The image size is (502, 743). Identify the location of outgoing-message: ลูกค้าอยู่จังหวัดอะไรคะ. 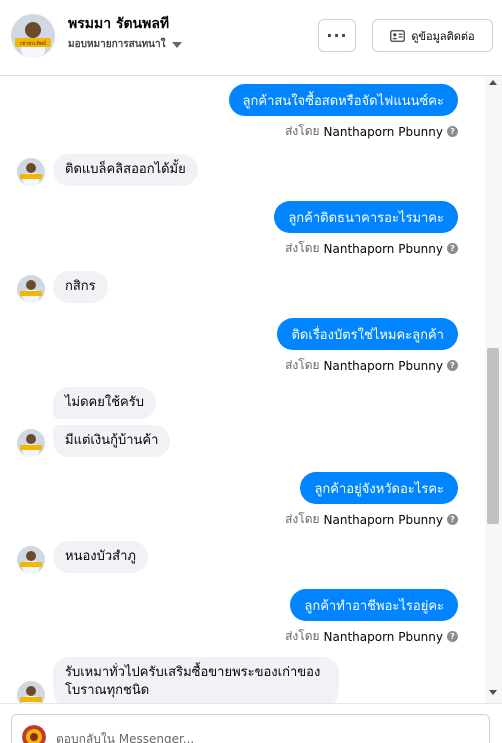
(379, 488).